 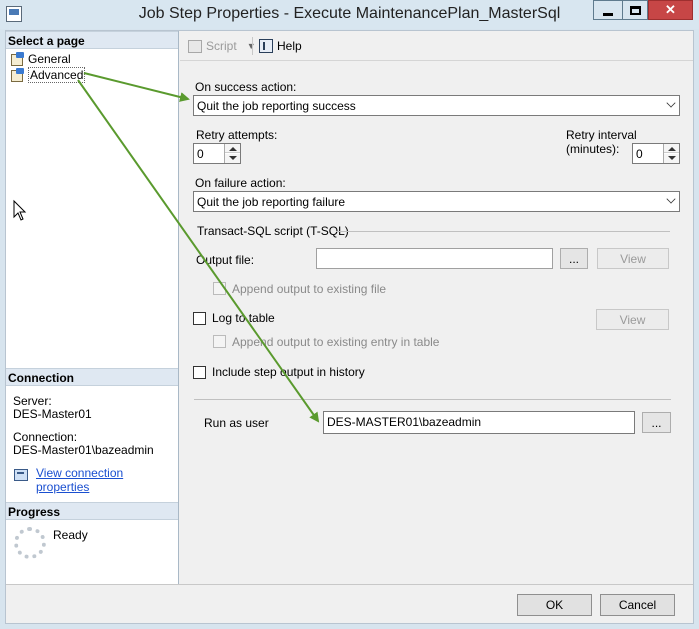 I want to click on script-icon, so click(x=195, y=46).